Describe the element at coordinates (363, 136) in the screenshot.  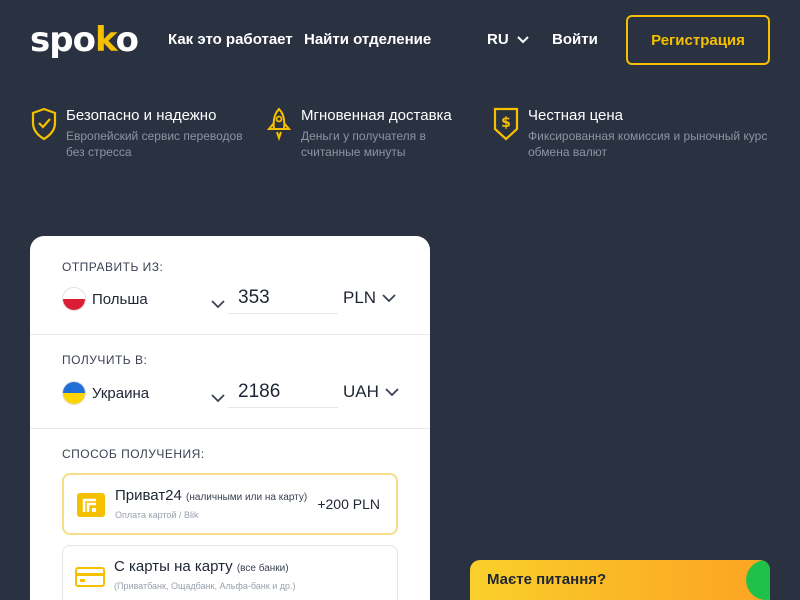
I see `feature-desc-line1: Деньги у получателя в` at that location.